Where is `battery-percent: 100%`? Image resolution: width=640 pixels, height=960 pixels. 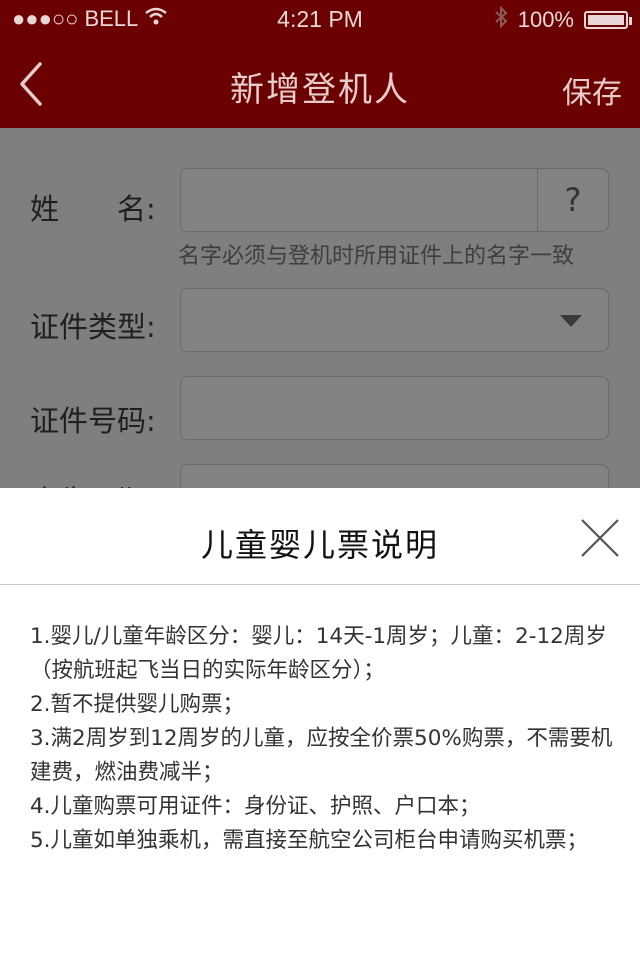
battery-percent: 100% is located at coordinates (545, 19).